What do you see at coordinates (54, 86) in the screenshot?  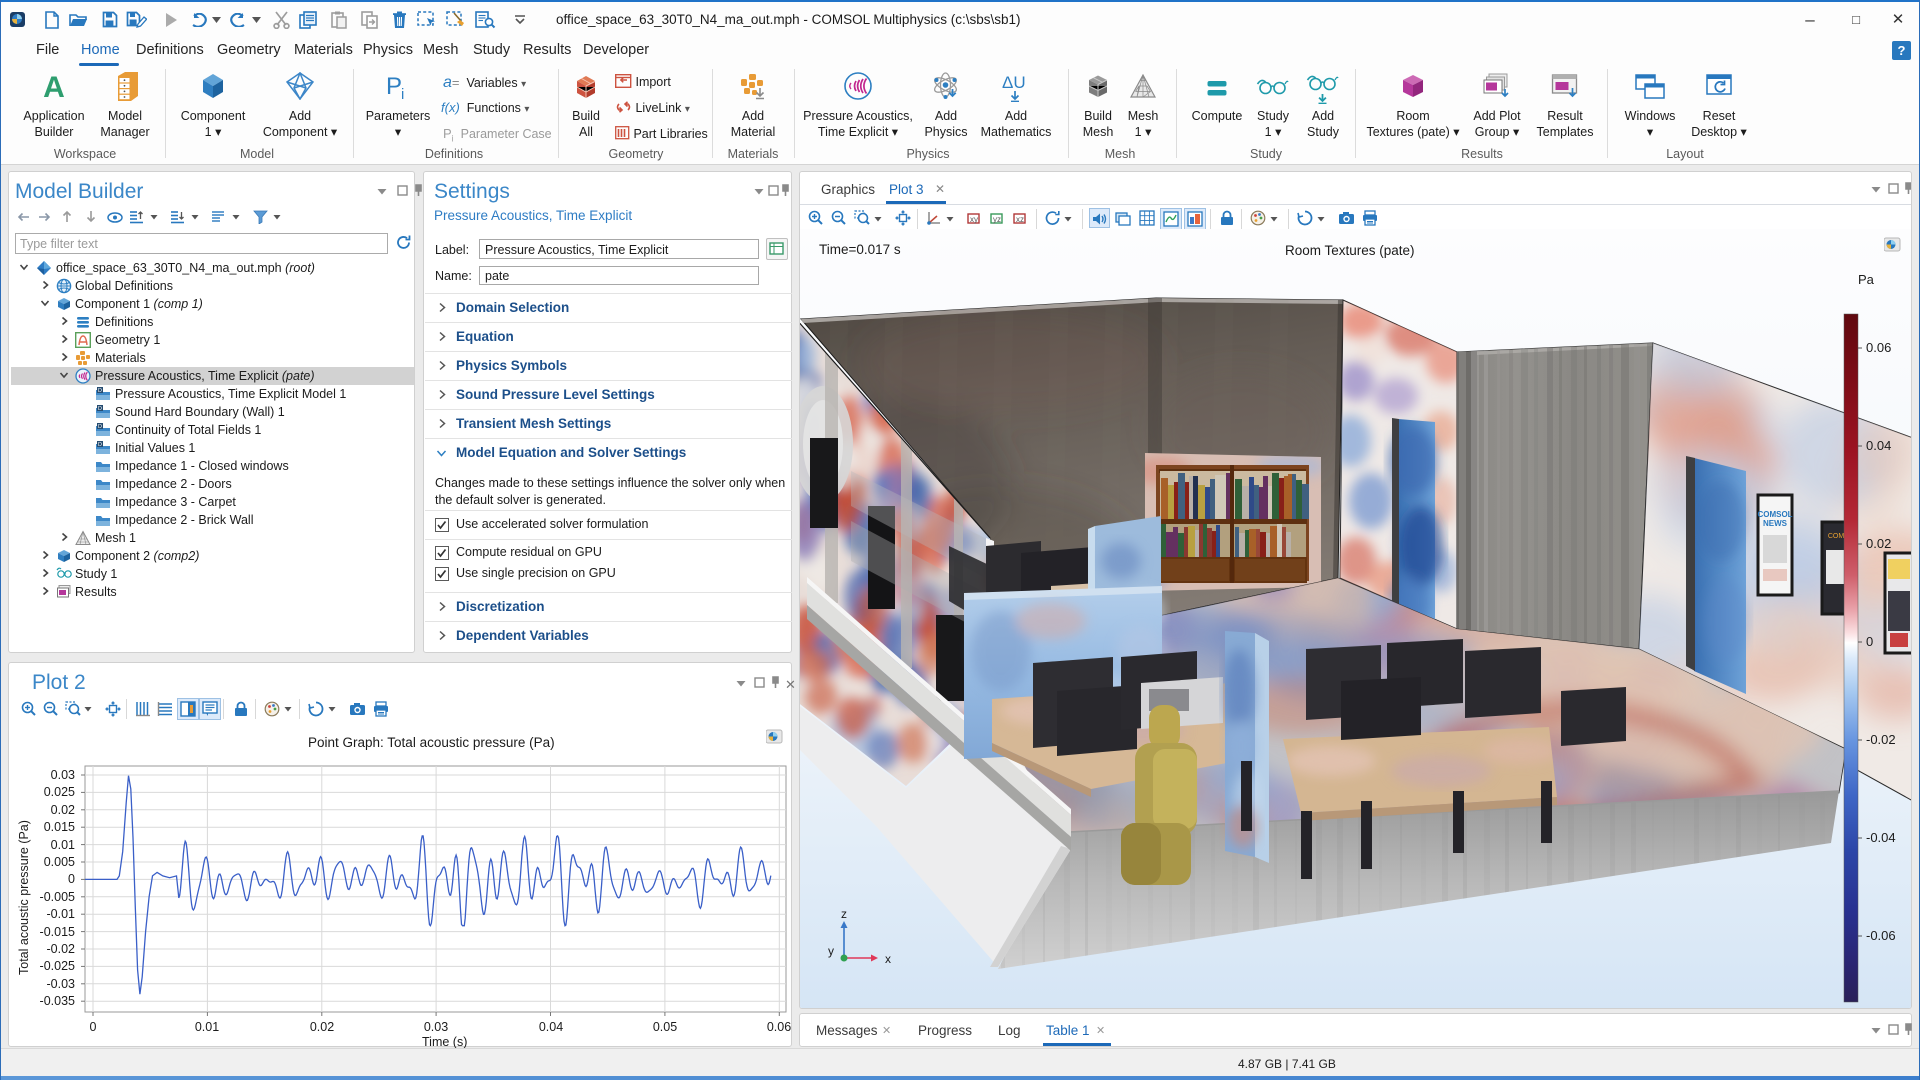 I see `svg-text: A` at bounding box center [54, 86].